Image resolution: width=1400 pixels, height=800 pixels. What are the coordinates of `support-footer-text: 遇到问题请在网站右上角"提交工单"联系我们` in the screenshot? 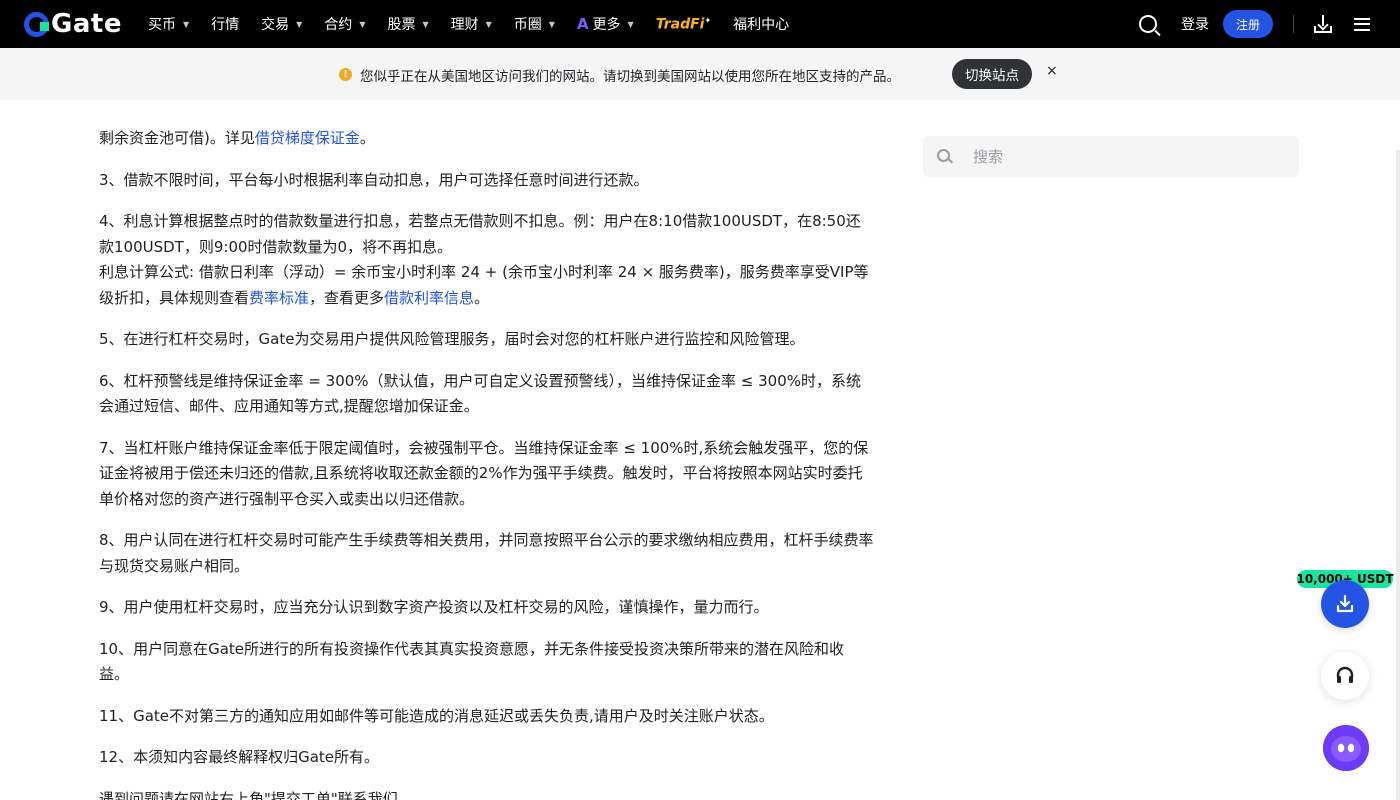 It's located at (248, 794).